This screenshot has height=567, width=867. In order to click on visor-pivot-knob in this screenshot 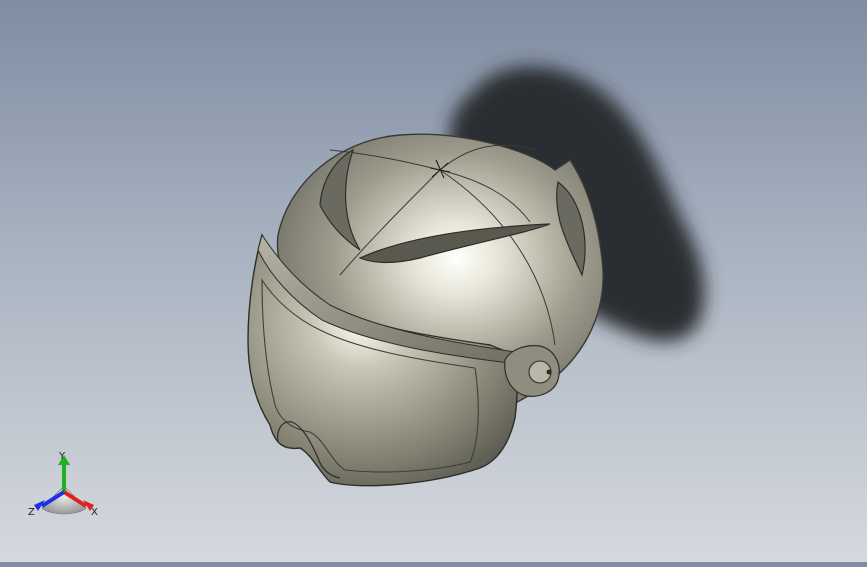, I will do `click(532, 371)`.